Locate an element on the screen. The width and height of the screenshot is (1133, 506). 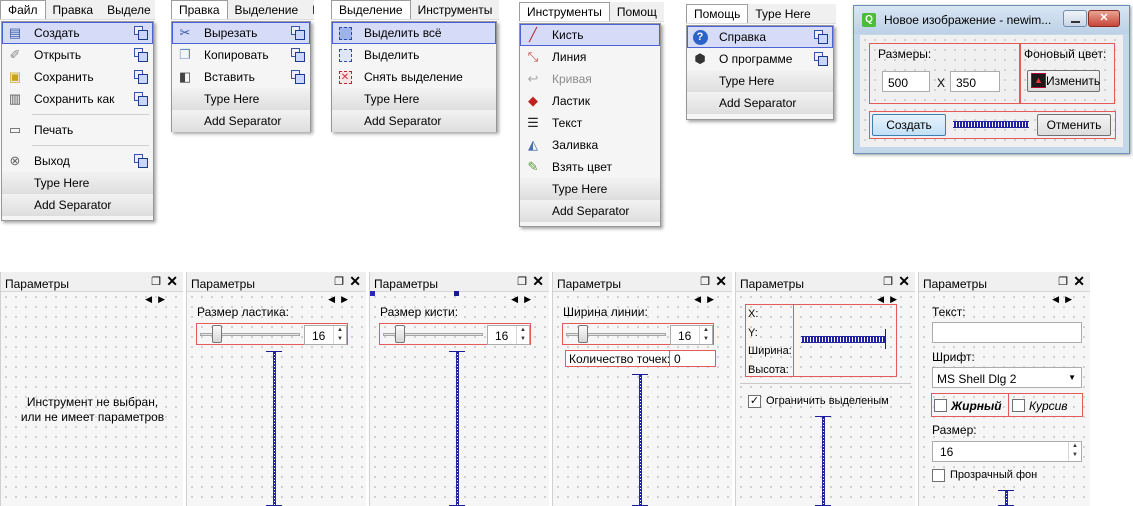
menu-type-here-top: Type Here is located at coordinates (782, 13).